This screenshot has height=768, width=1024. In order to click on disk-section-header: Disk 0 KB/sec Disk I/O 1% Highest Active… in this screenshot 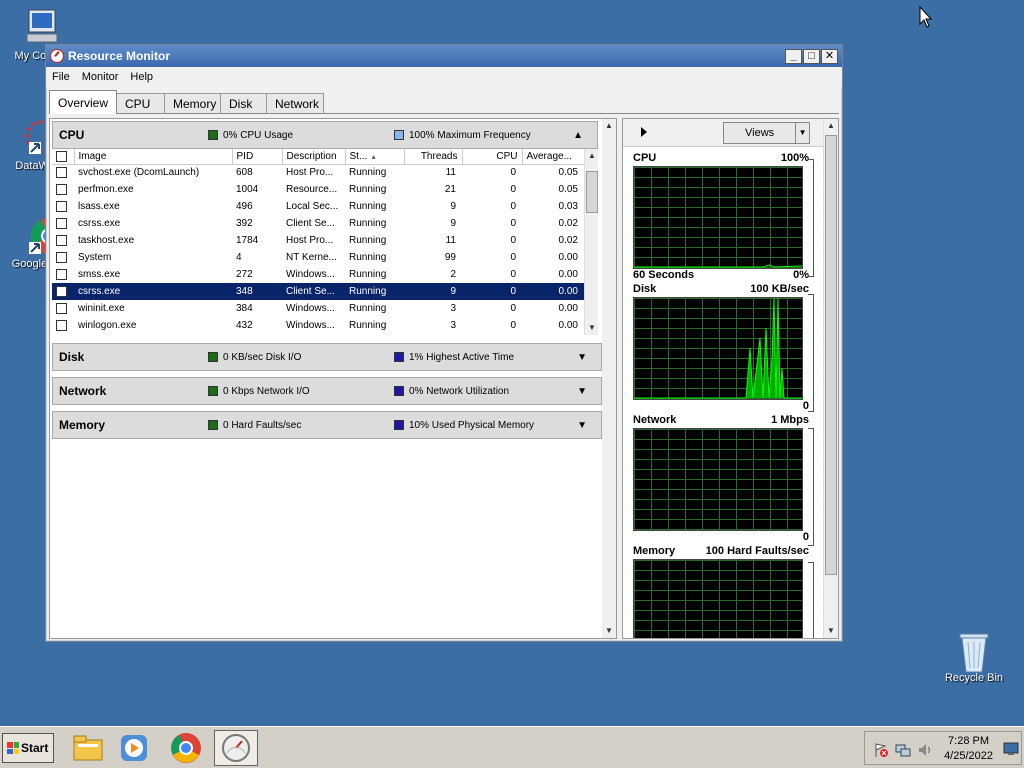, I will do `click(327, 357)`.